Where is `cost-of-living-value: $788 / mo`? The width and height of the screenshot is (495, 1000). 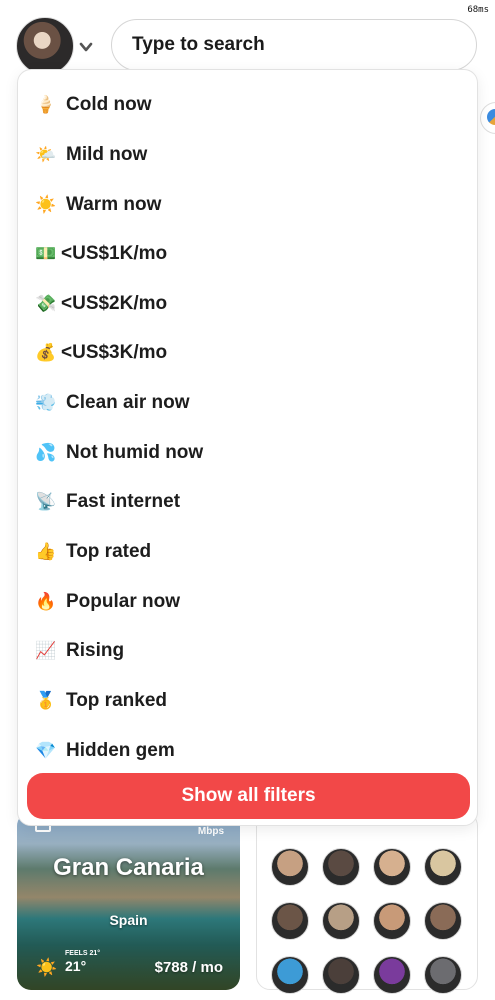 cost-of-living-value: $788 / mo is located at coordinates (188, 967).